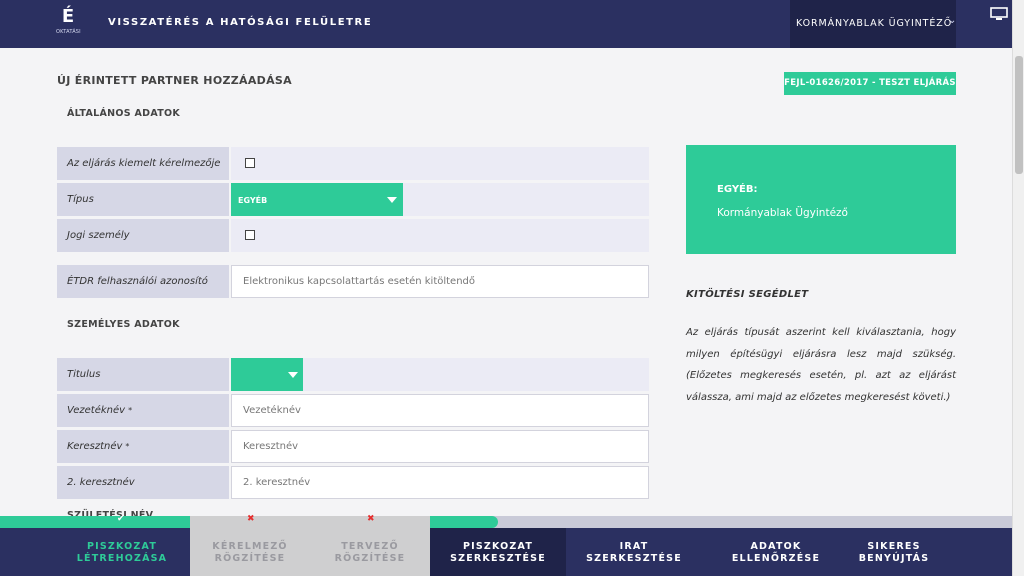  What do you see at coordinates (894, 546) in the screenshot?
I see `step-label: SIKERES` at bounding box center [894, 546].